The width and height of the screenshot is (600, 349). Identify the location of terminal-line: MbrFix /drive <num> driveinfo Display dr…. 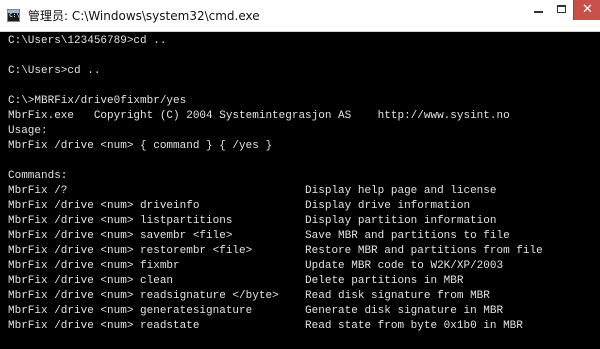
(239, 206).